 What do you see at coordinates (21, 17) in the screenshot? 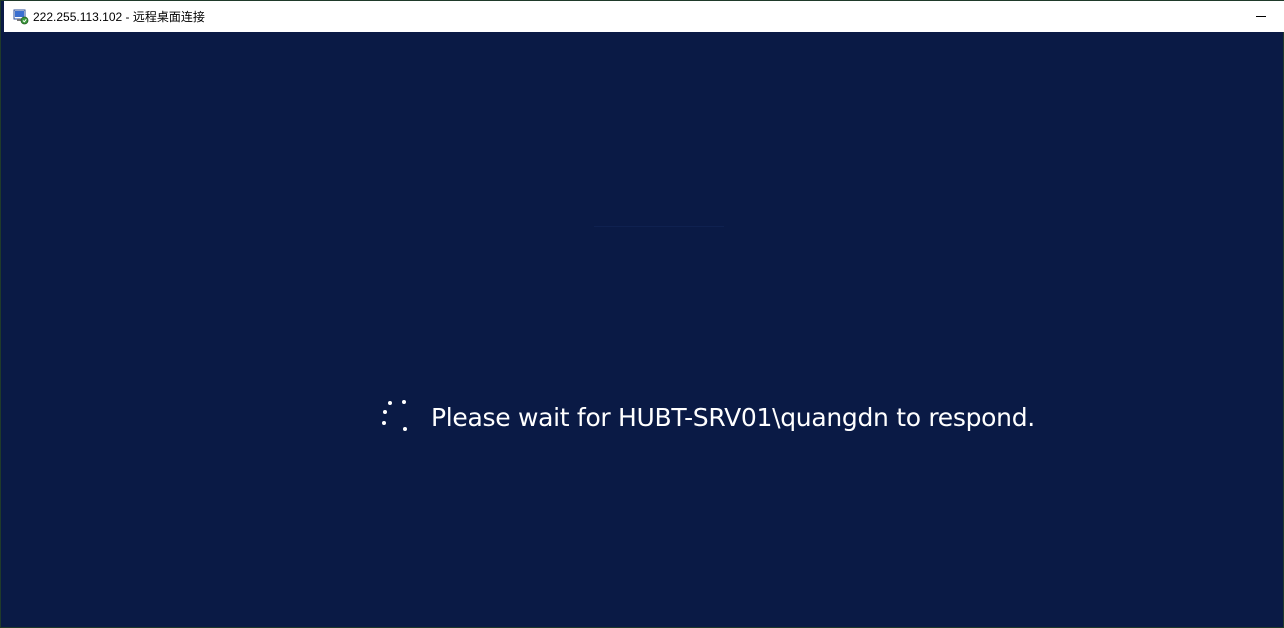
I see `remote-desktop-icon` at bounding box center [21, 17].